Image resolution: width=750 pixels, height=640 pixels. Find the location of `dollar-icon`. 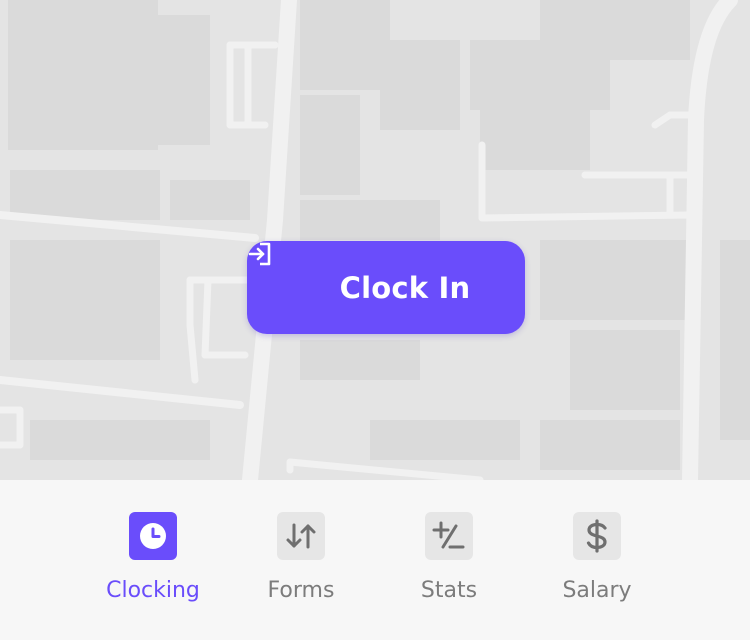

dollar-icon is located at coordinates (597, 536).